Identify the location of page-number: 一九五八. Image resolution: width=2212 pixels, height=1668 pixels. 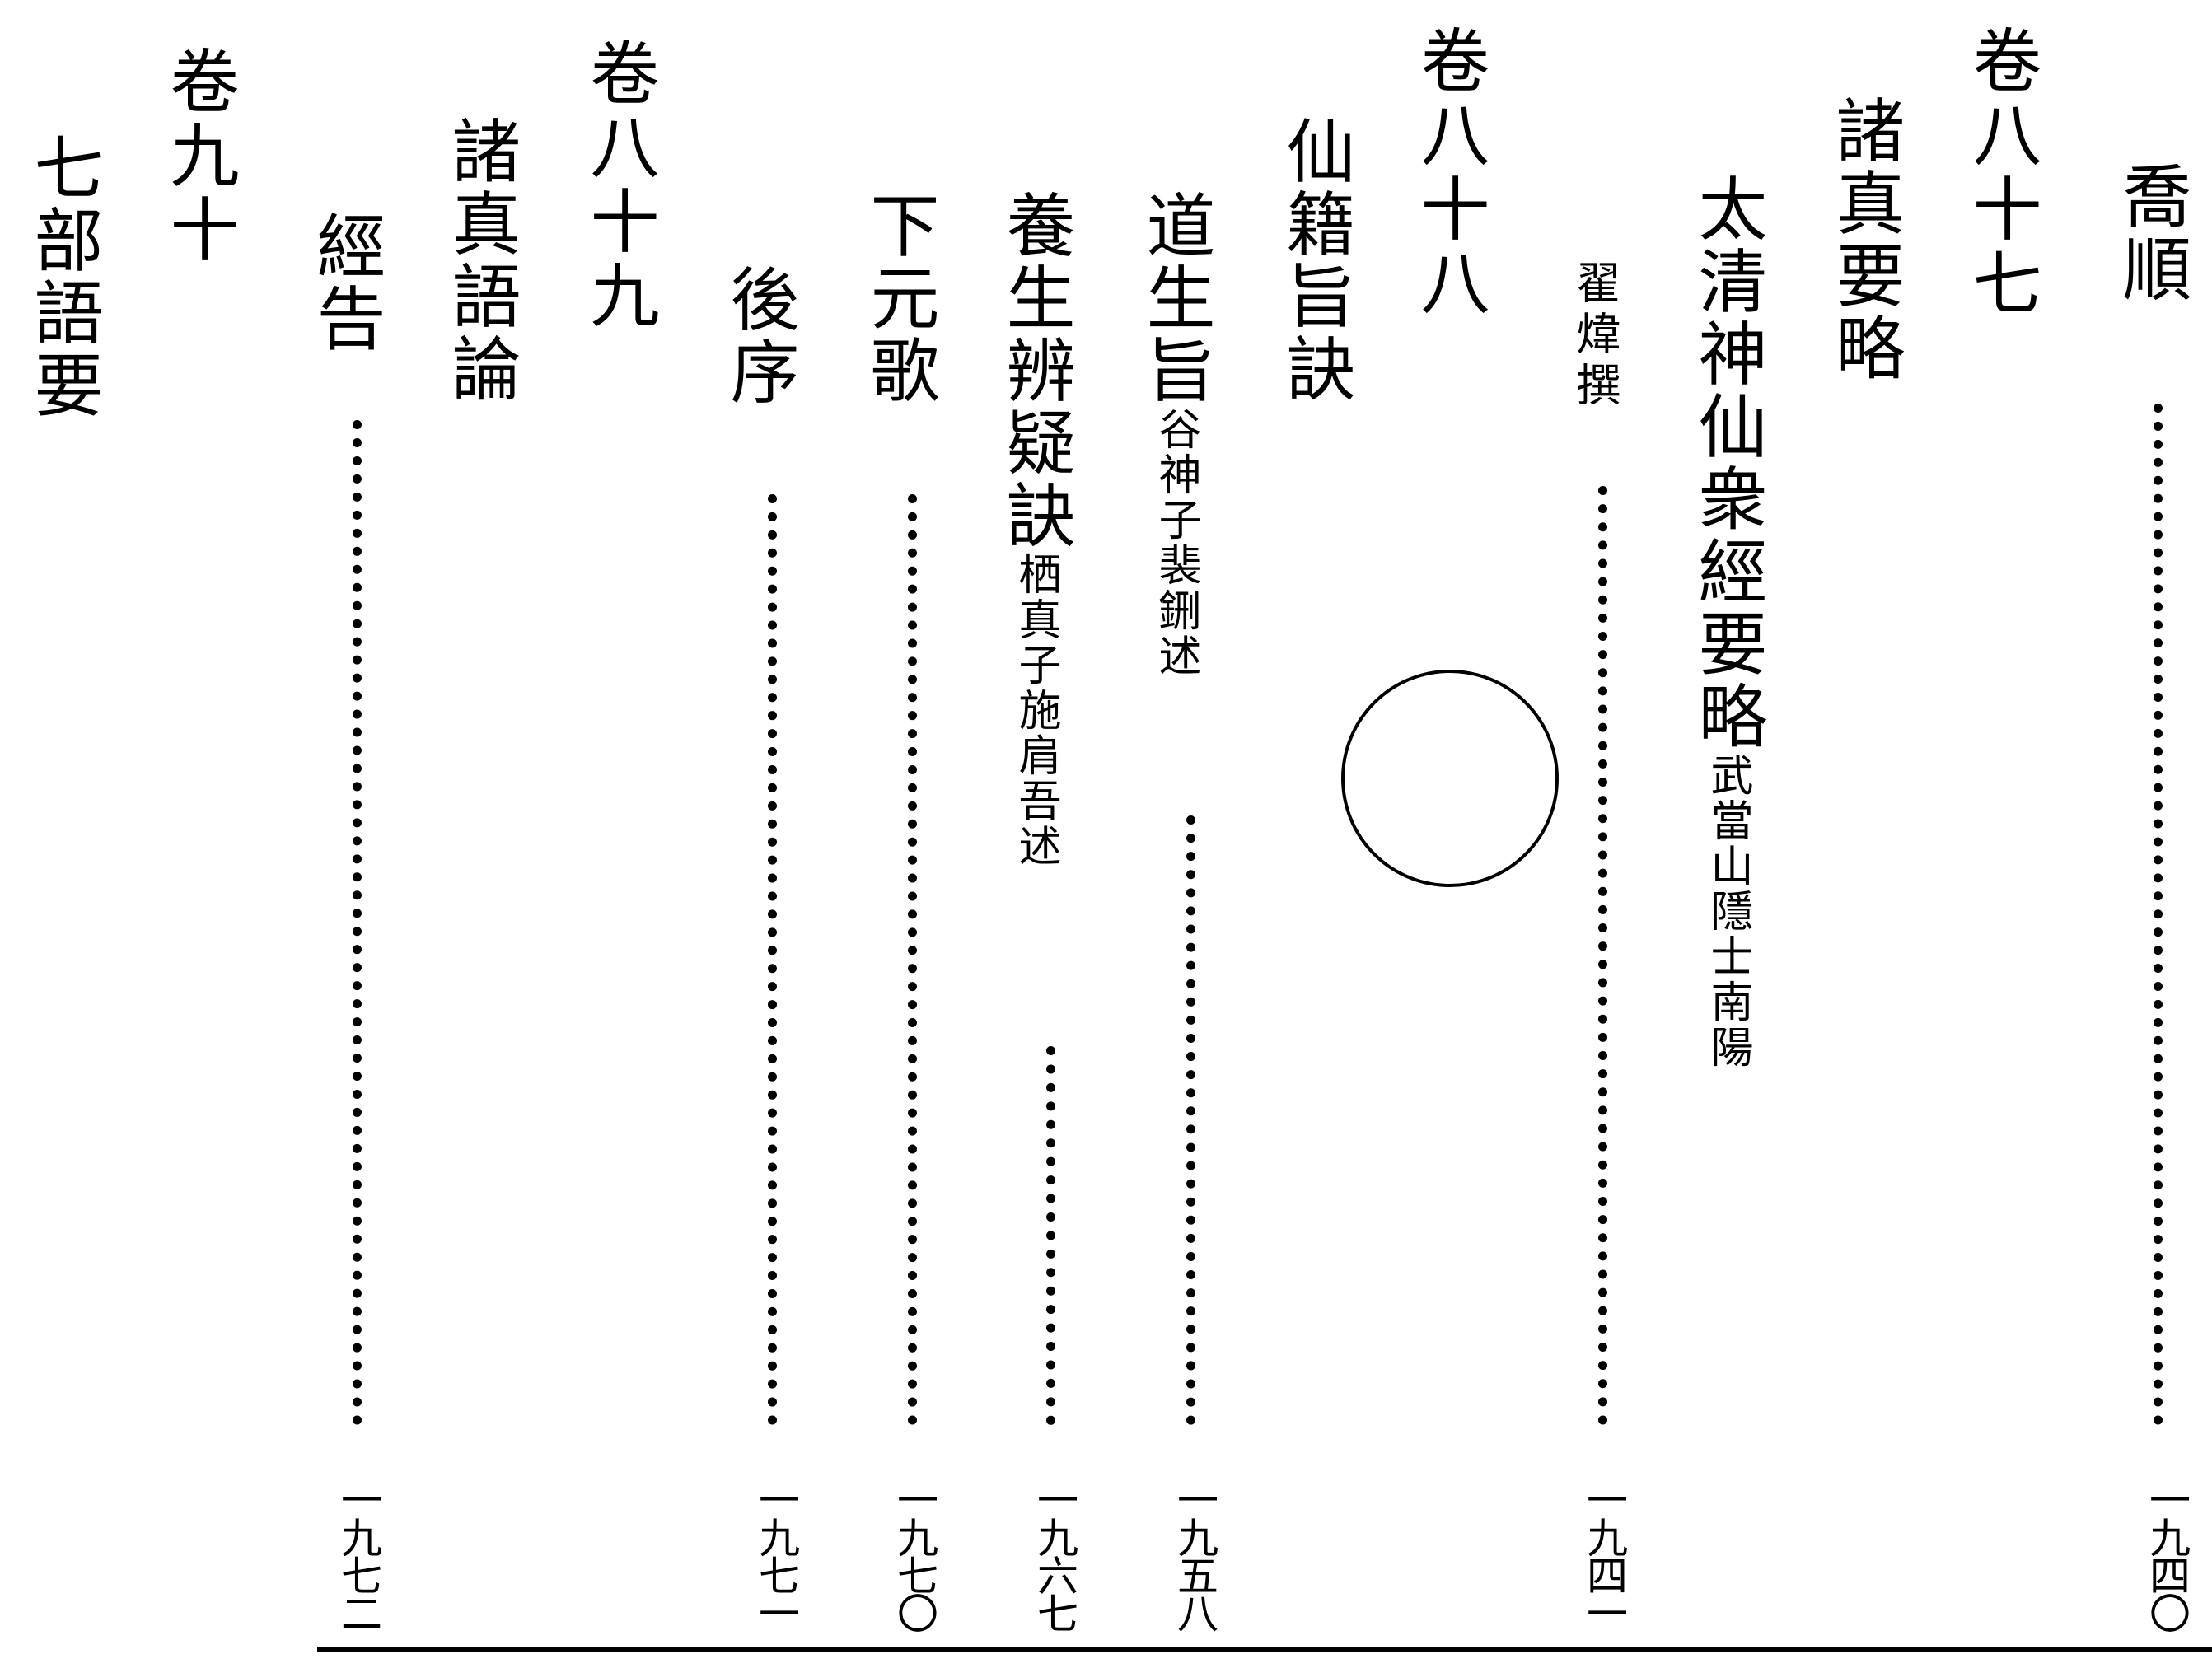
(1195, 1555).